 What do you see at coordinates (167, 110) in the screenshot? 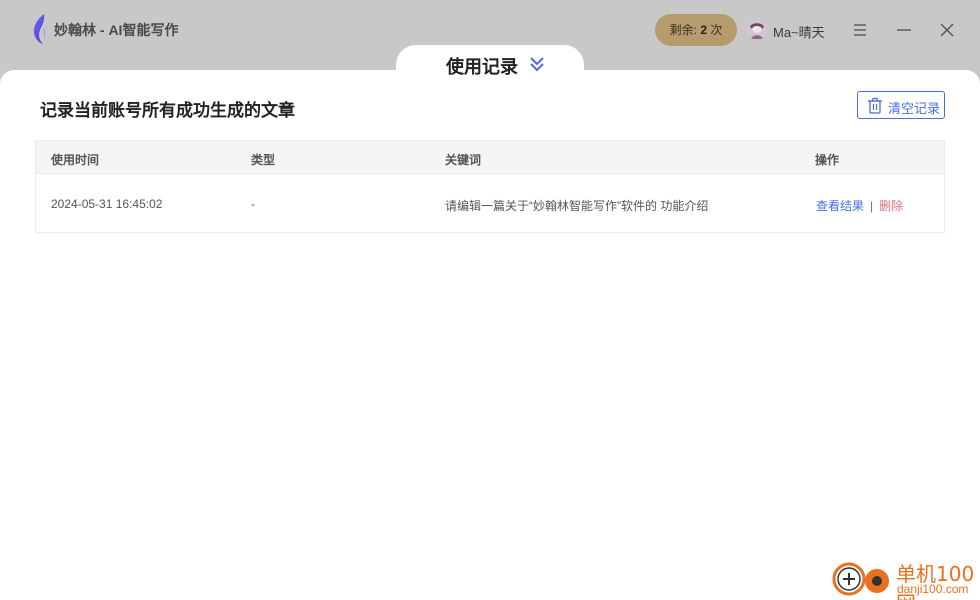
I see `section-title: 记录当前账号所有成功生成的文章` at bounding box center [167, 110].